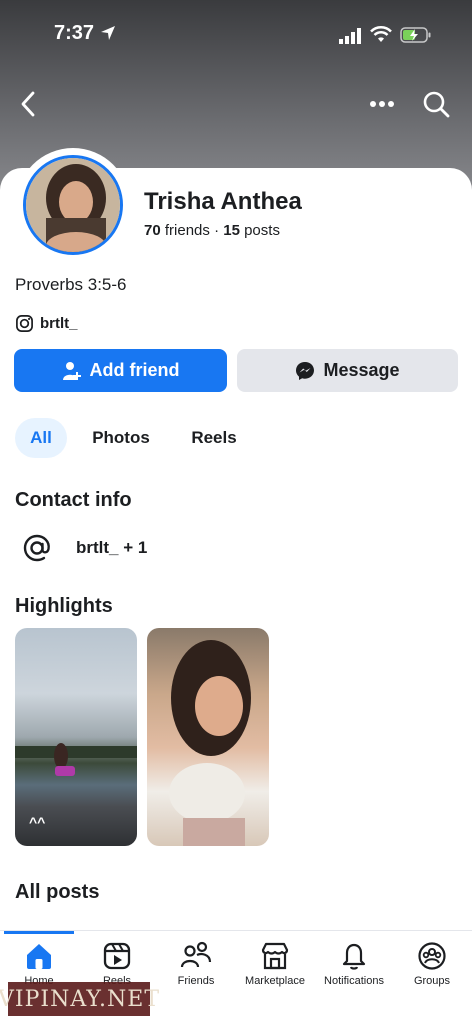 The width and height of the screenshot is (472, 1028). I want to click on back-button, so click(28, 104).